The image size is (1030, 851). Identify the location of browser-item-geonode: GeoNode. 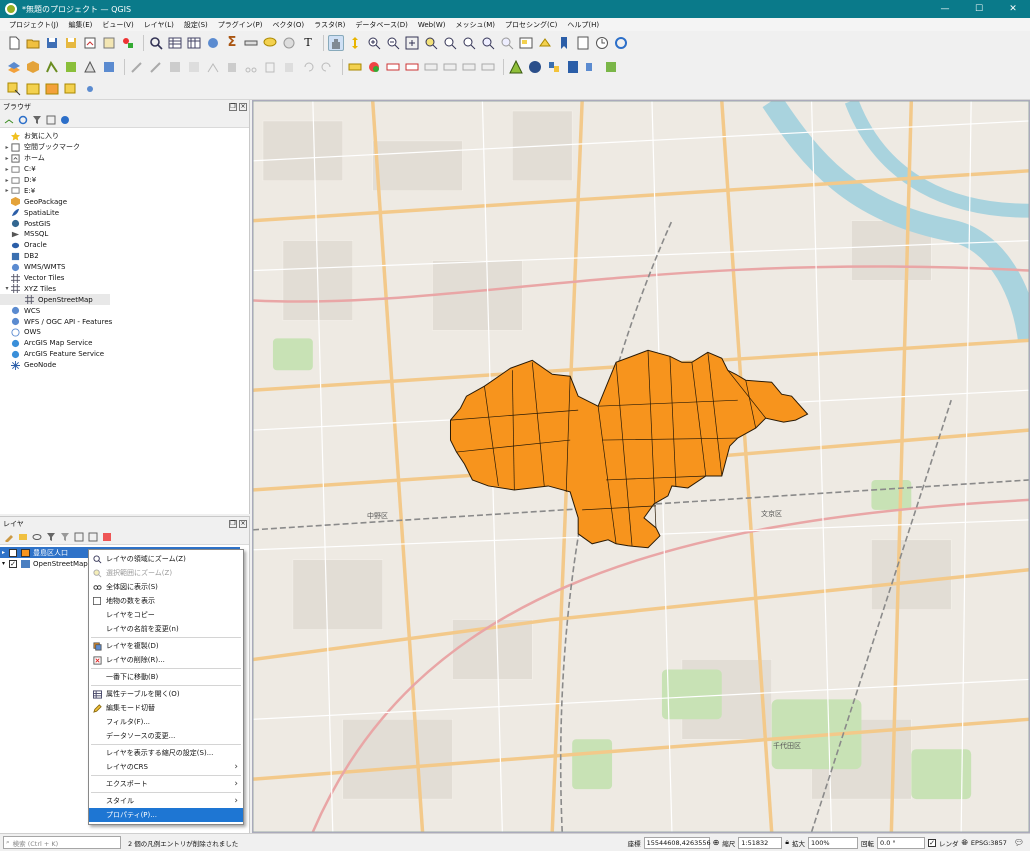
(124, 365).